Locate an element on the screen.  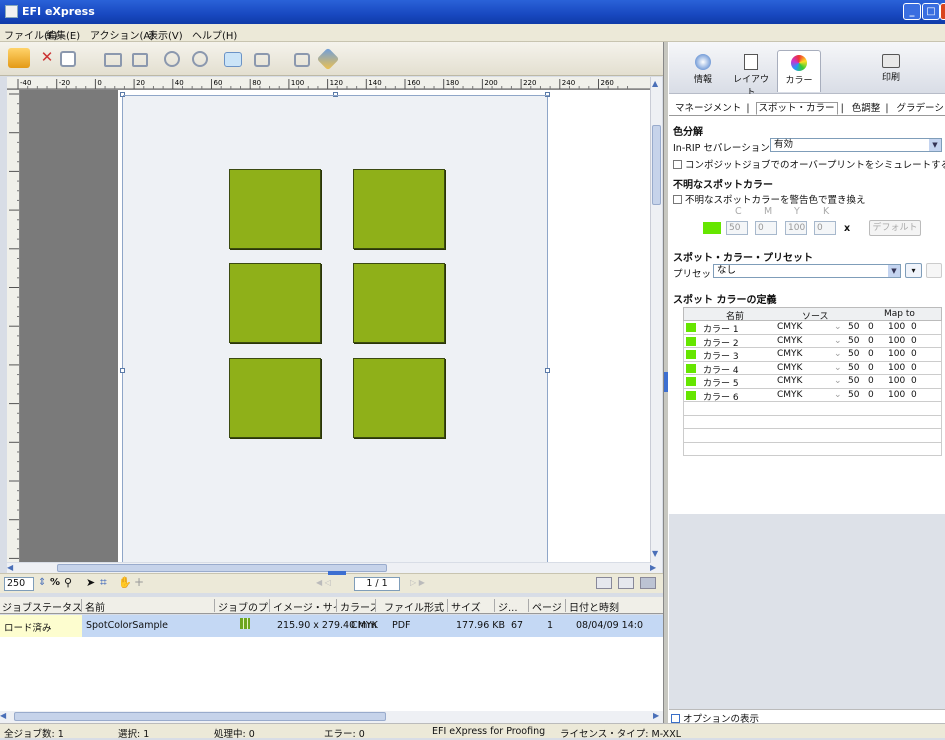
actual-size-icon is located at coordinates (648, 583).